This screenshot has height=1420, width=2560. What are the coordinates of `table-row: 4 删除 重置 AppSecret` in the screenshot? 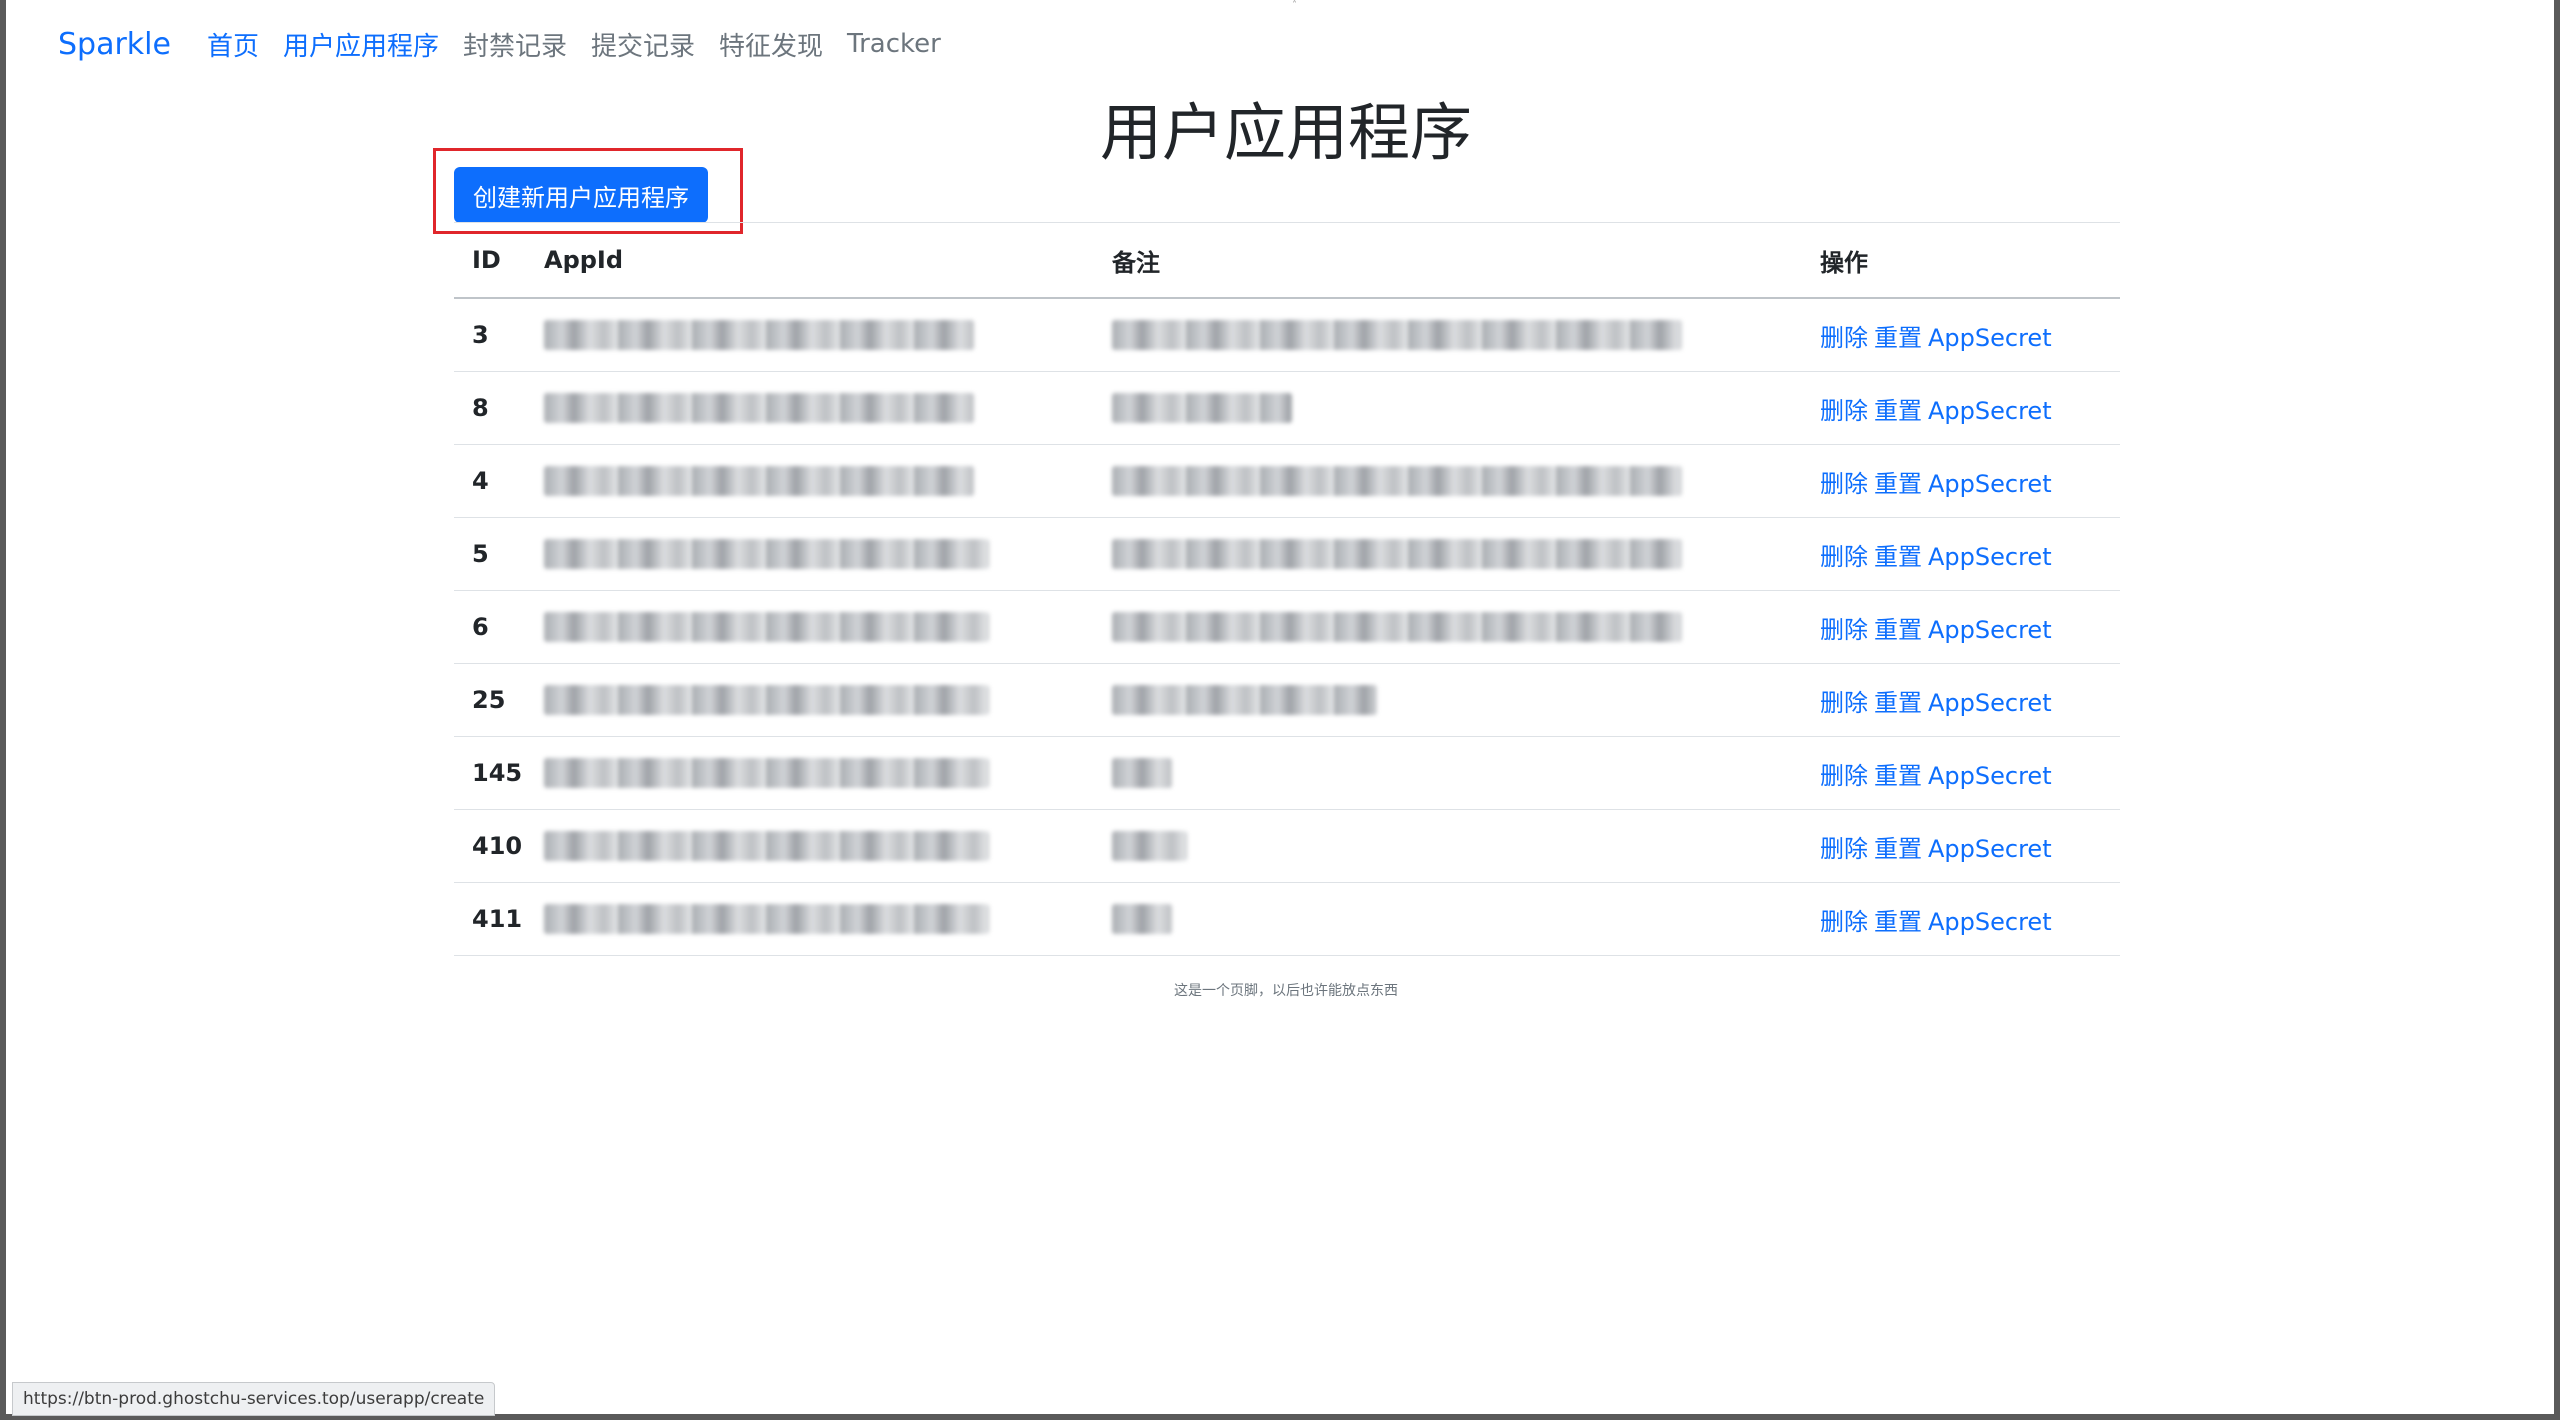 It's located at (1287, 481).